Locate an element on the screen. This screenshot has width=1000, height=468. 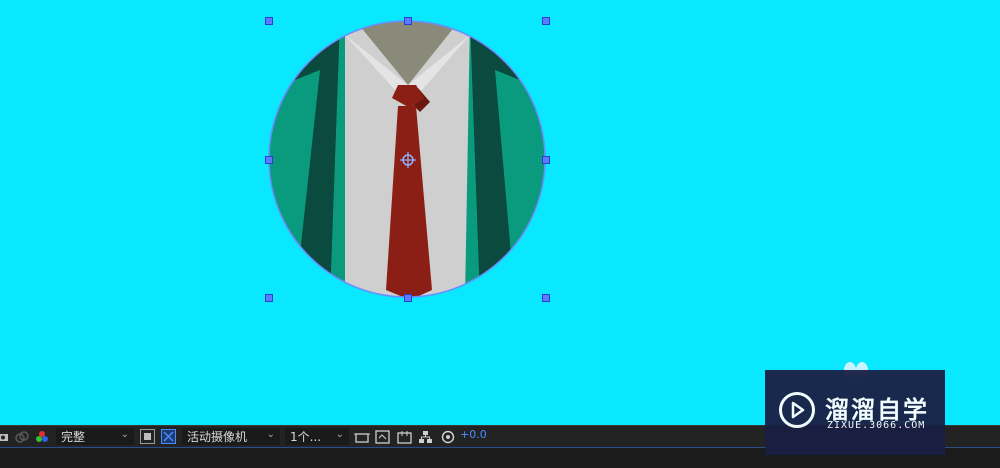
timeline-icon is located at coordinates (404, 436).